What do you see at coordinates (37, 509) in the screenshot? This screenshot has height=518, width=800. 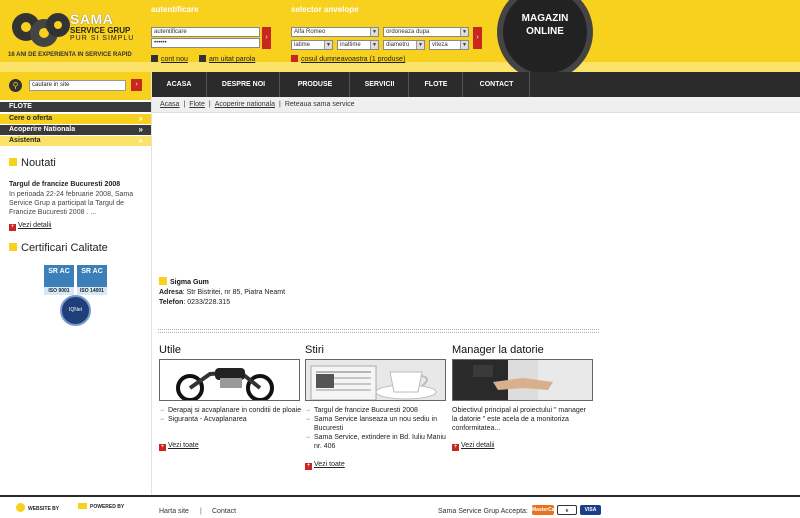 I see `website-by-badge: WEBSITE BY` at bounding box center [37, 509].